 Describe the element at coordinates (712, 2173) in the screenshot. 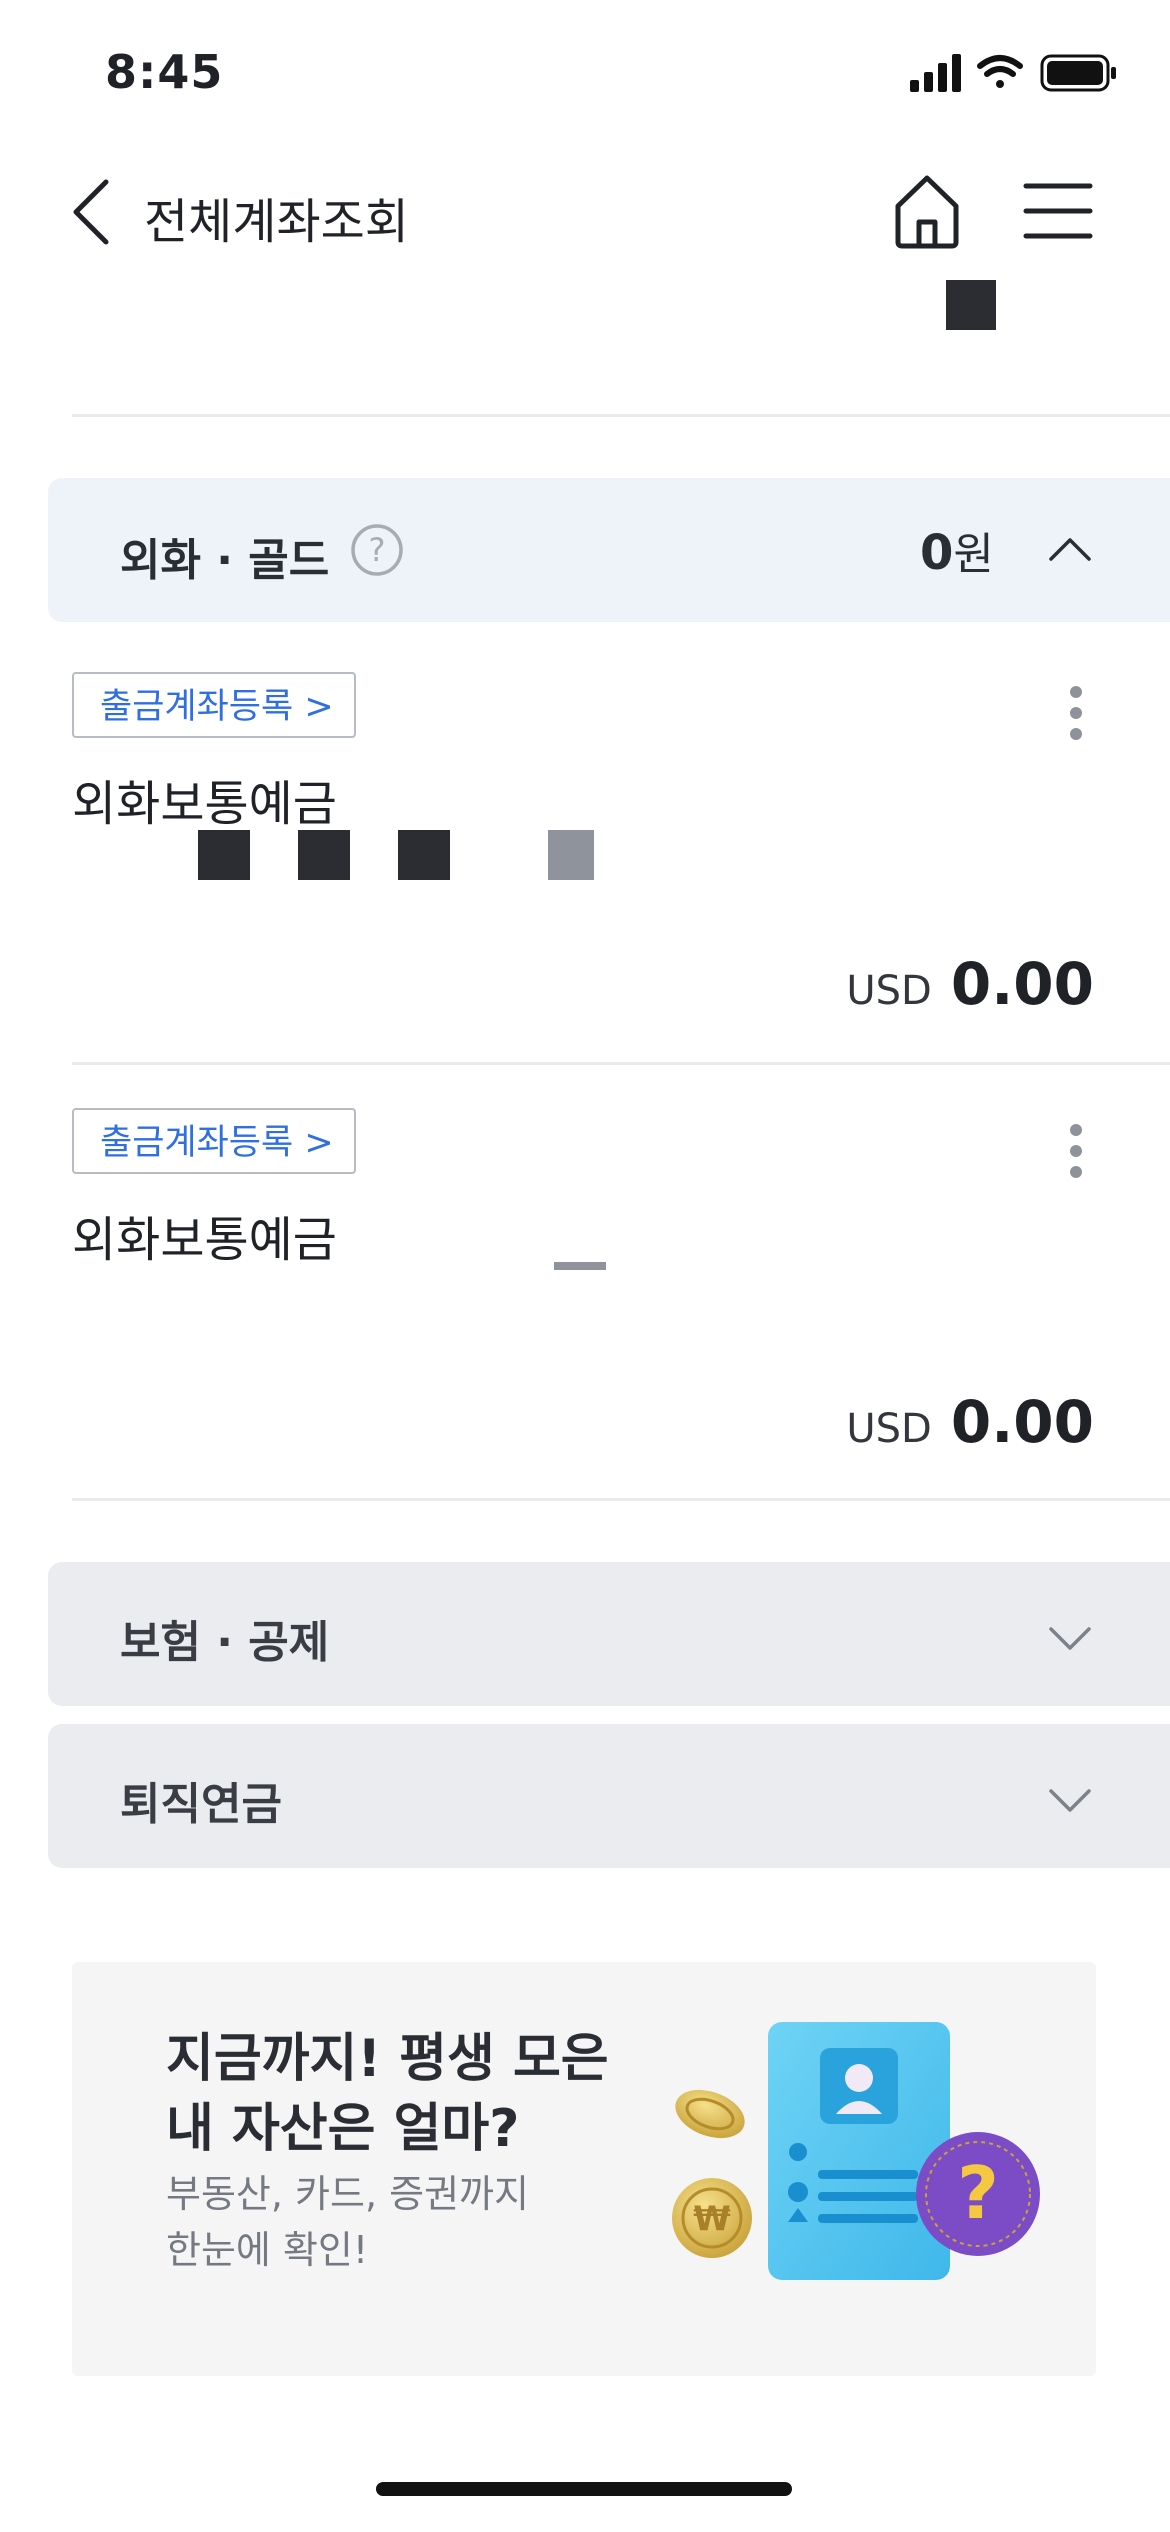

I see `gold-coin-icon: ₩` at that location.